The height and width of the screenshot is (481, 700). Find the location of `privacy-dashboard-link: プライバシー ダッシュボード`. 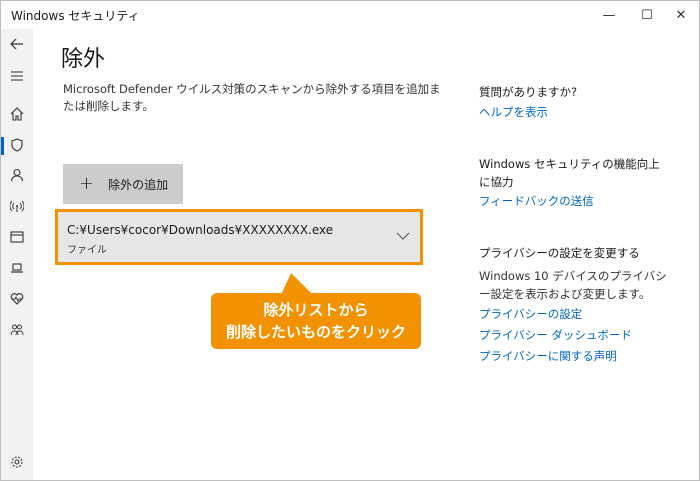

privacy-dashboard-link: プライバシー ダッシュボード is located at coordinates (579, 335).